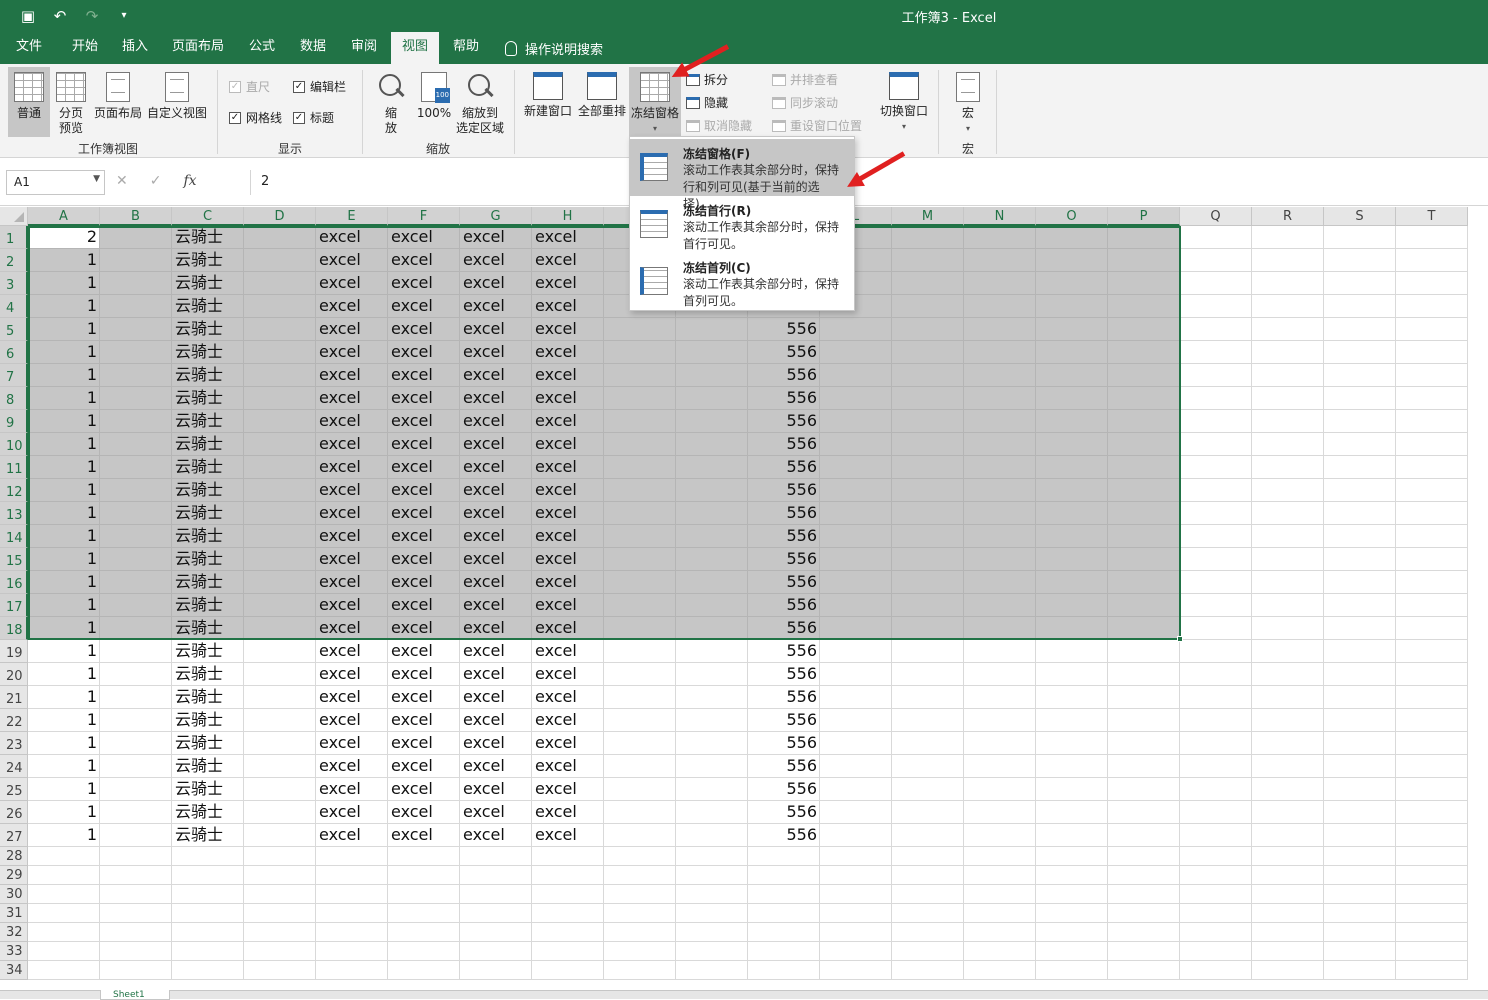  Describe the element at coordinates (1360, 697) in the screenshot. I see `cell-S21` at that location.